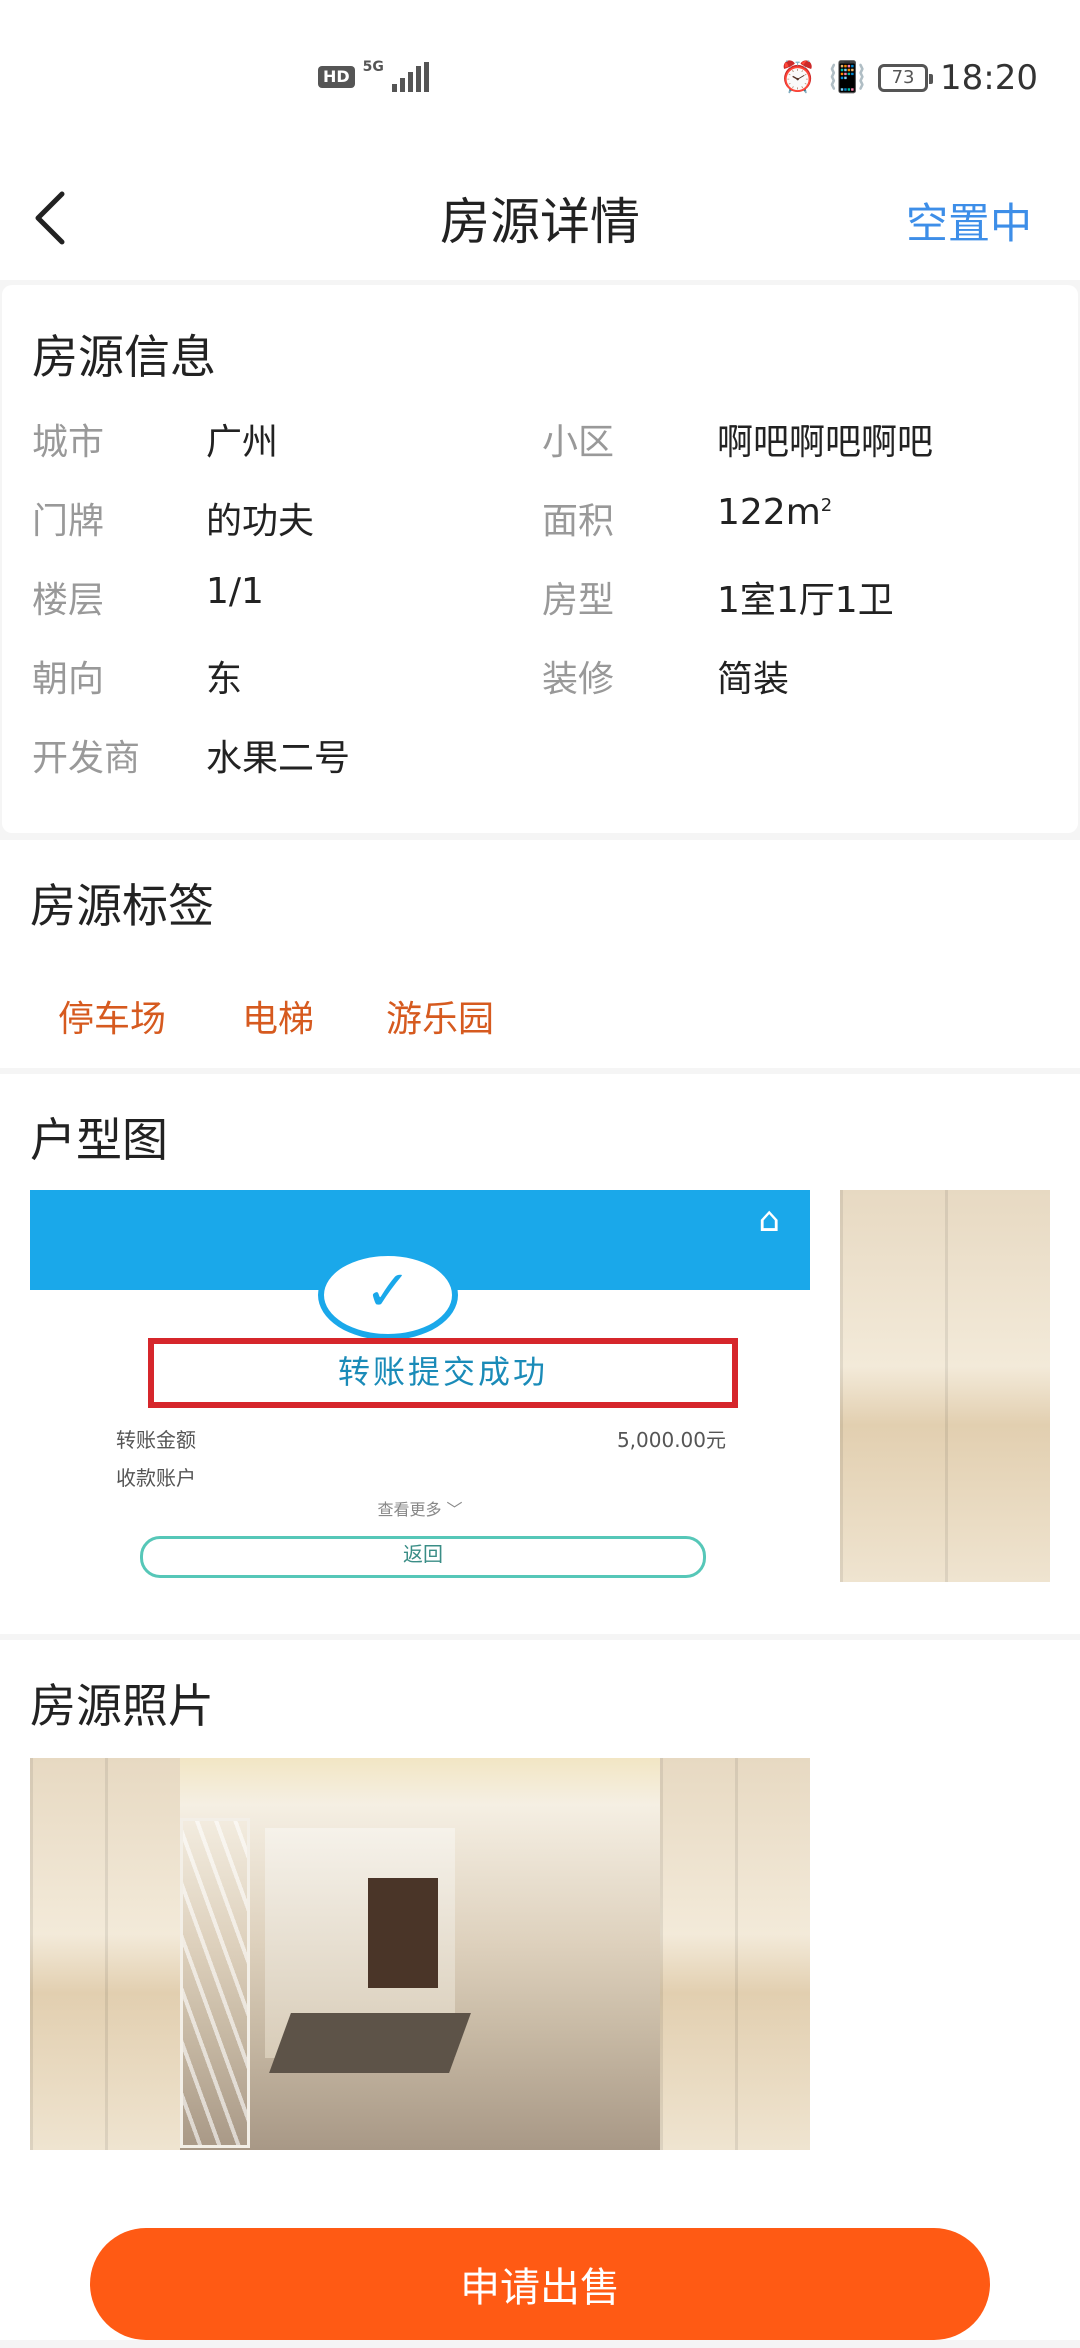  What do you see at coordinates (540, 75) in the screenshot?
I see `status-bar: HD 5G ⏰ 📳 73 18:20` at bounding box center [540, 75].